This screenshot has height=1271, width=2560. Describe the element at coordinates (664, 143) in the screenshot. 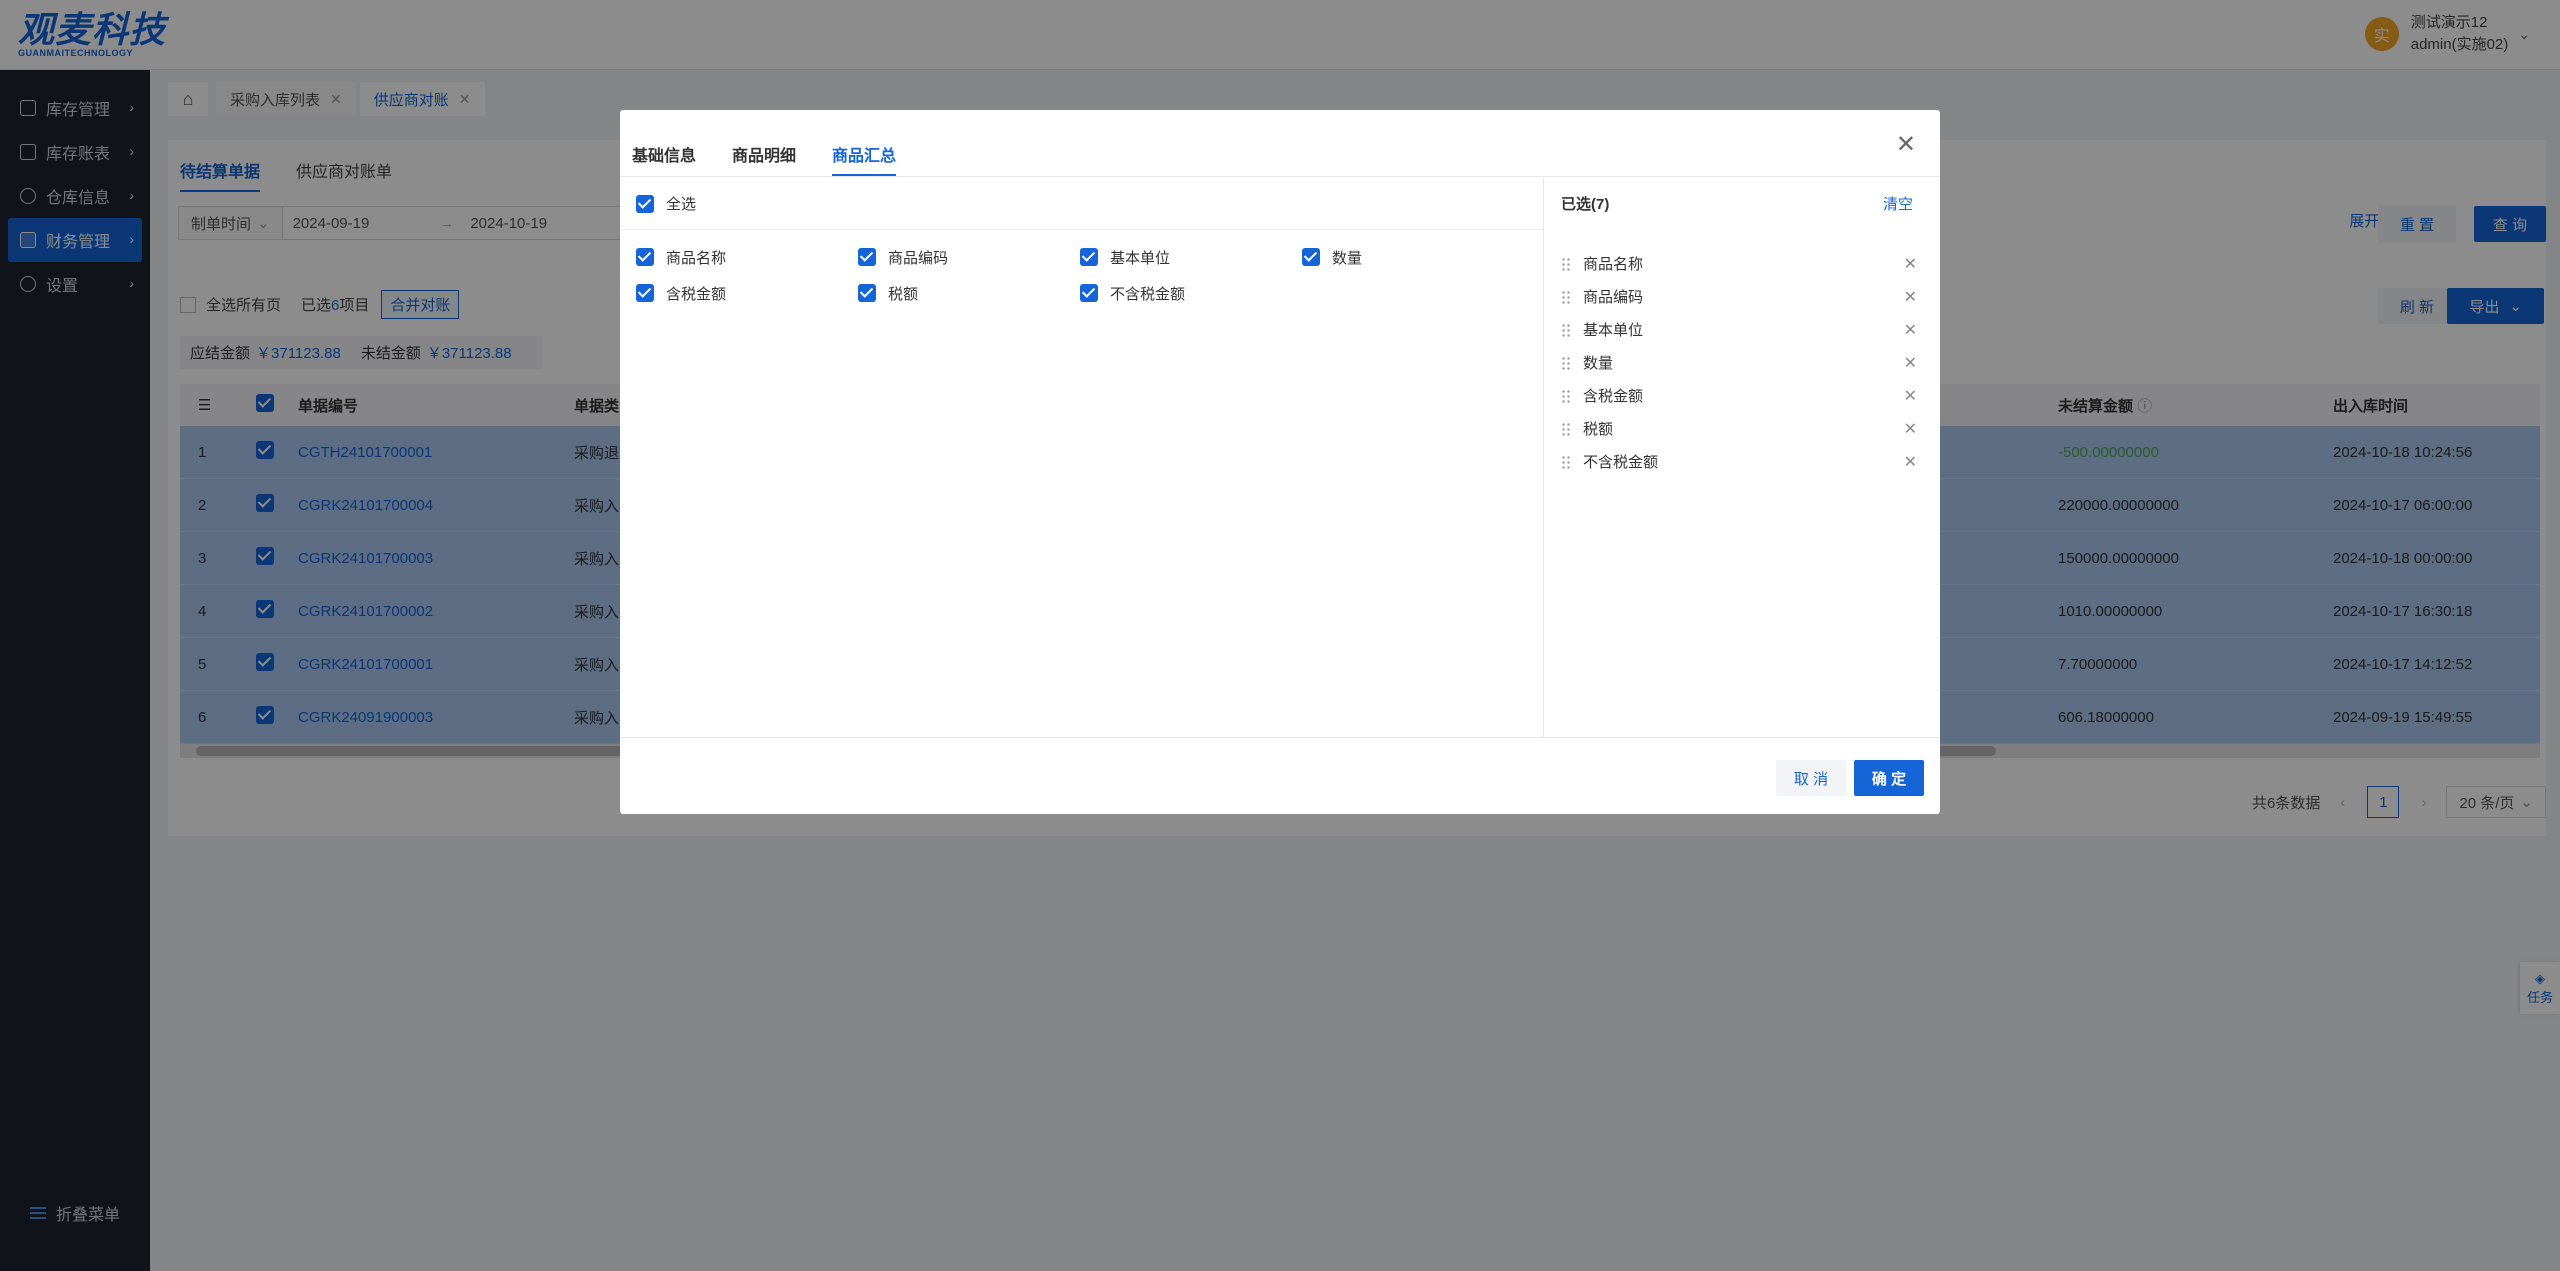

I see `tab-basic-info: 基础信息` at that location.